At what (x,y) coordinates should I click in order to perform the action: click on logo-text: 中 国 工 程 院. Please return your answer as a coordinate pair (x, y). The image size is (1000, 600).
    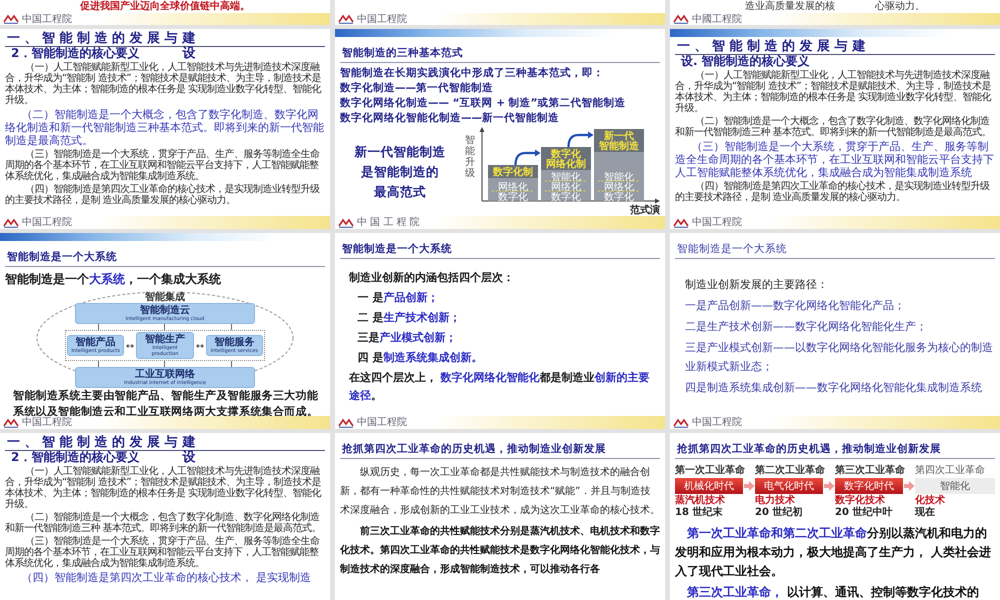
    Looking at the image, I should click on (388, 222).